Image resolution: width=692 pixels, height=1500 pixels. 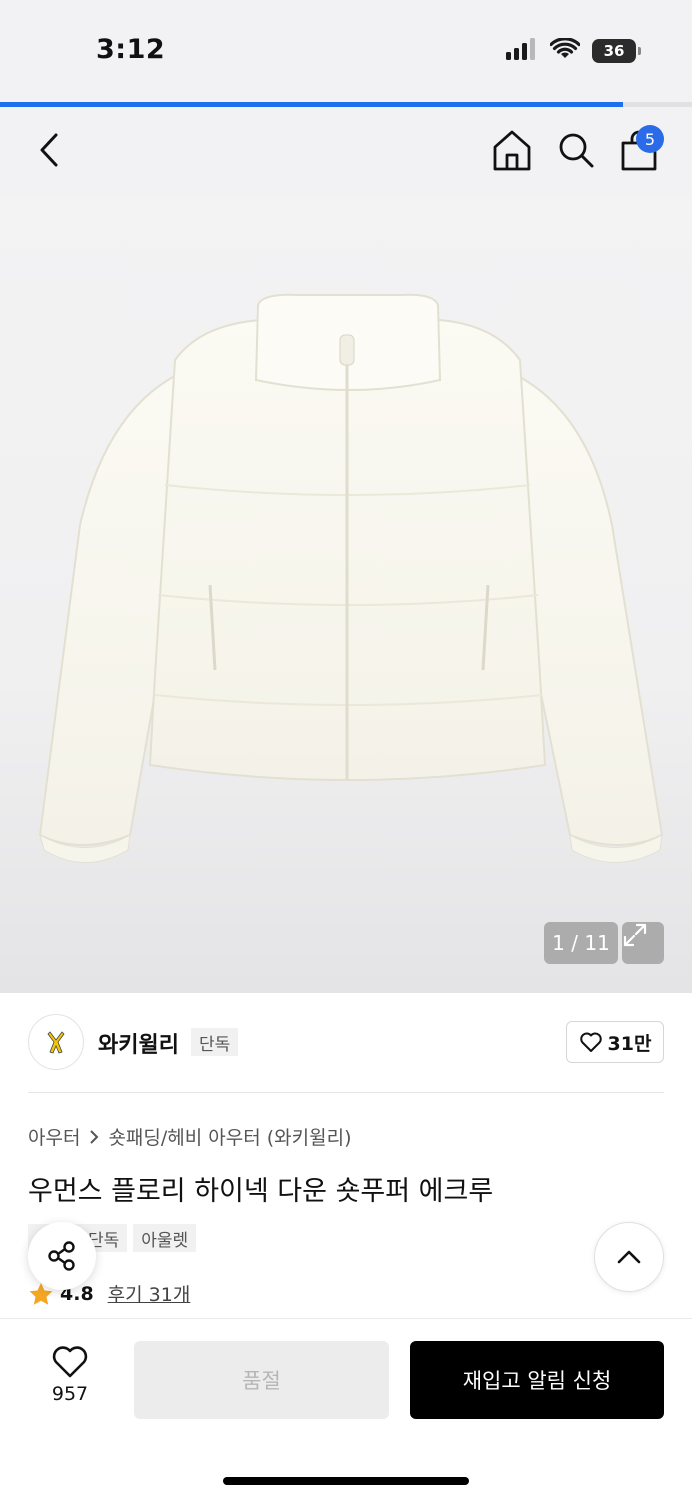 I want to click on back-button, so click(x=50, y=150).